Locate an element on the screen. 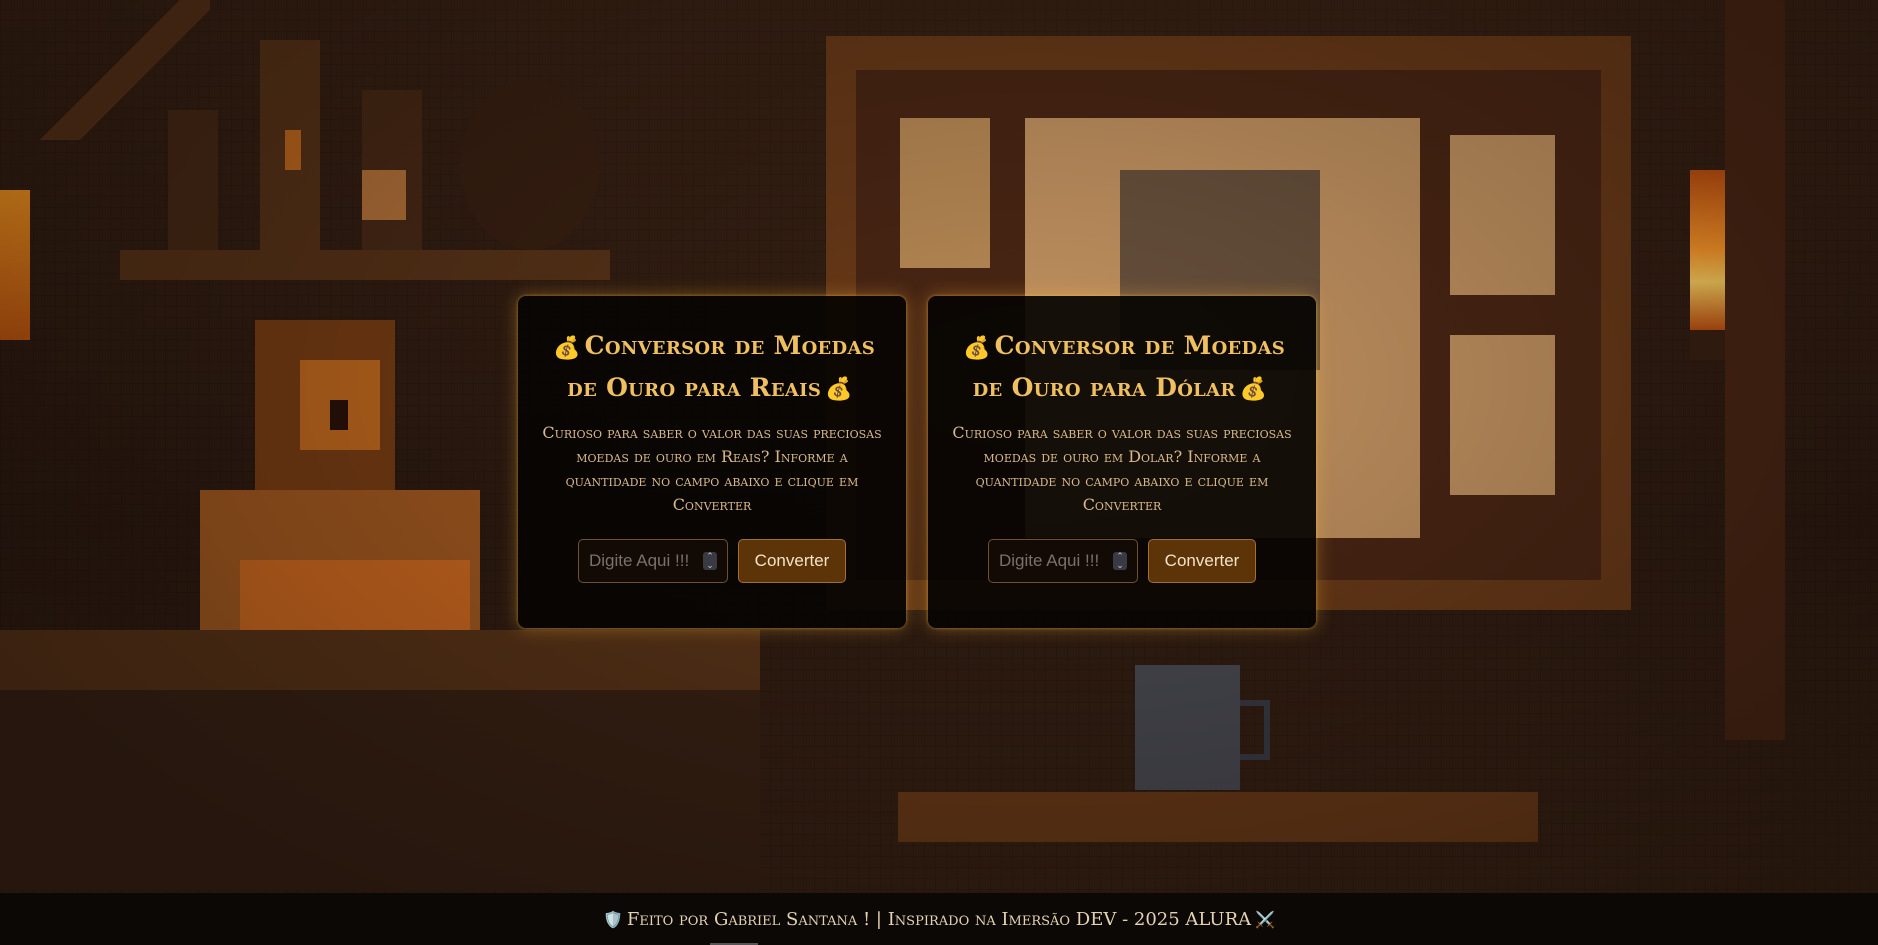 Image resolution: width=1878 pixels, height=945 pixels. crossed-swords-icon: ⚔️ is located at coordinates (1265, 919).